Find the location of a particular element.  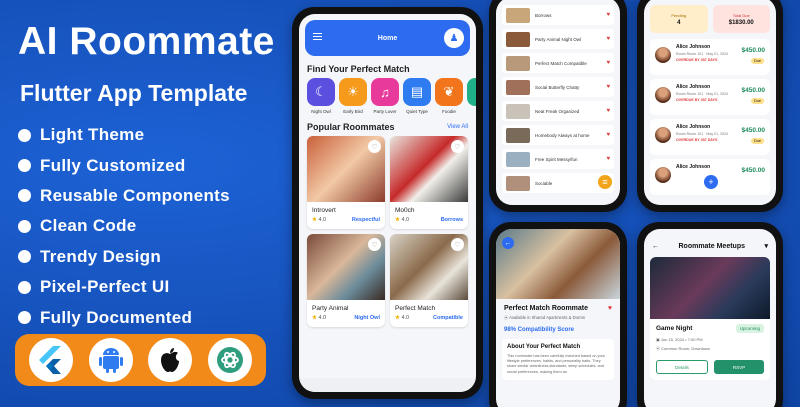

platform-badges is located at coordinates (140, 360).